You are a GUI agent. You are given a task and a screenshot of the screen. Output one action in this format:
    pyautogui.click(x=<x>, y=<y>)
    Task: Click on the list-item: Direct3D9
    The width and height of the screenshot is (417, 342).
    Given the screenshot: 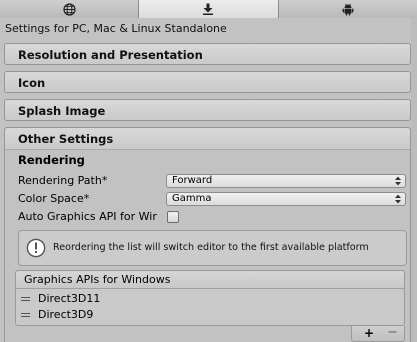 What is the action you would take?
    pyautogui.click(x=210, y=315)
    